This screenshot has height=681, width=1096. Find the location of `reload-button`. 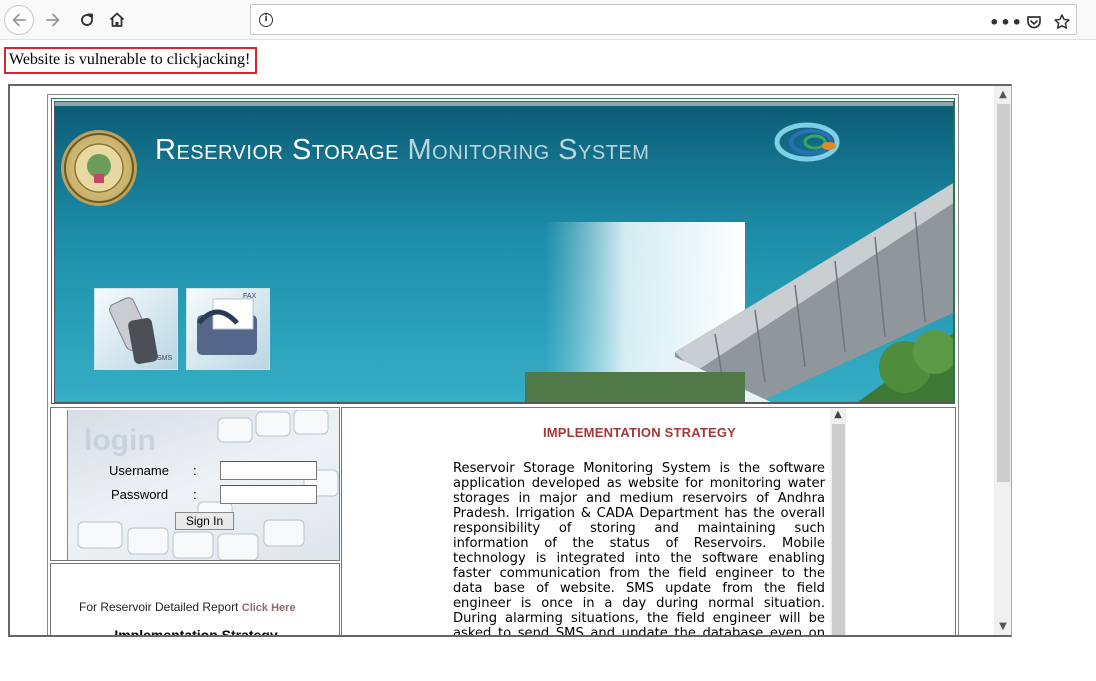

reload-button is located at coordinates (87, 20).